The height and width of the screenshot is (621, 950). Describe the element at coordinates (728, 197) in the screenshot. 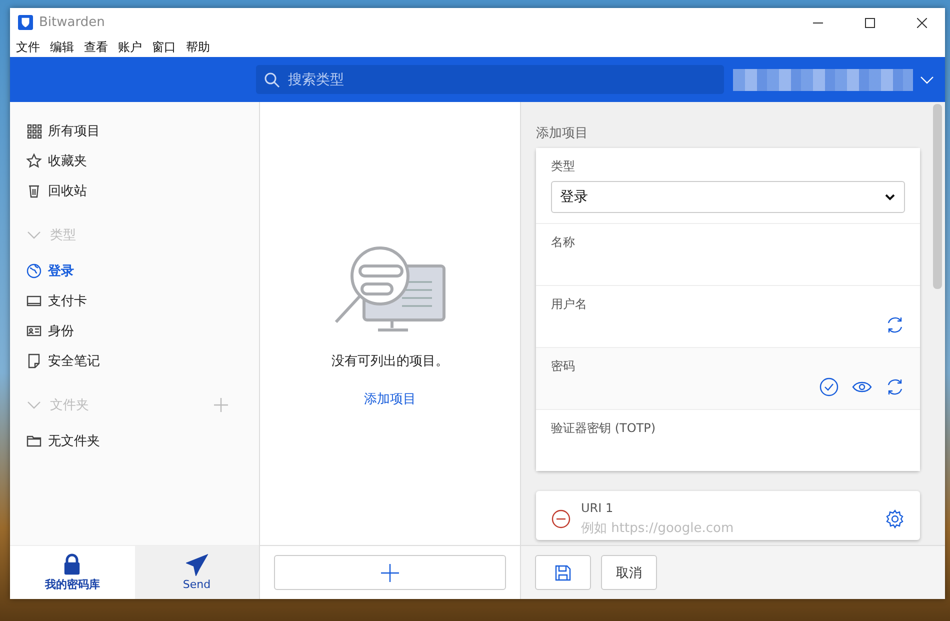

I see `type-select: 登录` at that location.